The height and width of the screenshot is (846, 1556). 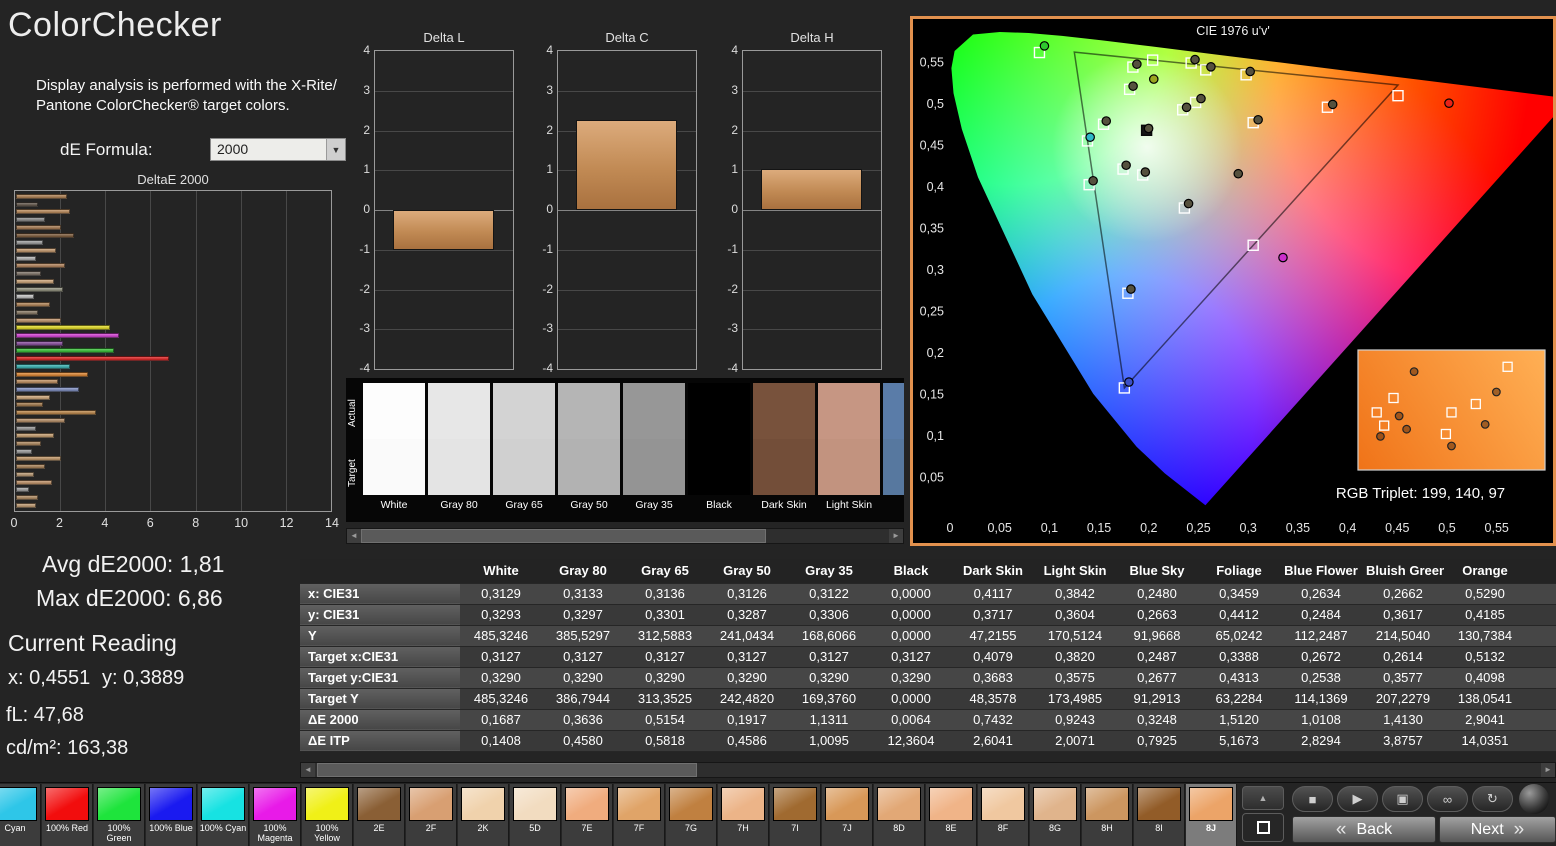 I want to click on next-button: Next », so click(x=1497, y=829).